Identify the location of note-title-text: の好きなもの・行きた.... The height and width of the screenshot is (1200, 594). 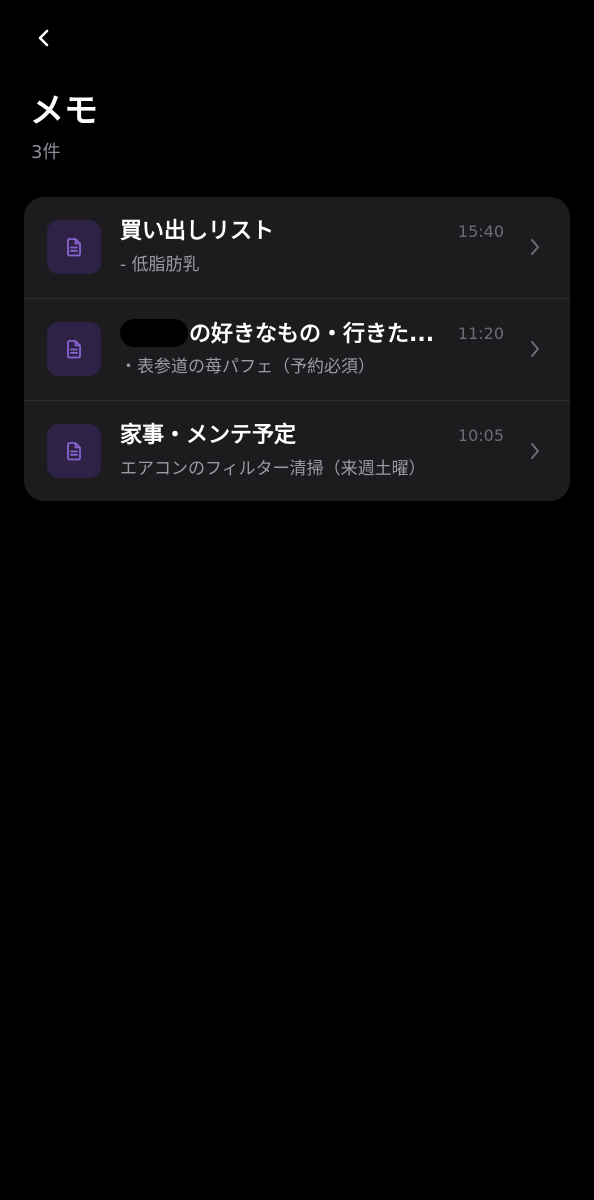
(312, 334).